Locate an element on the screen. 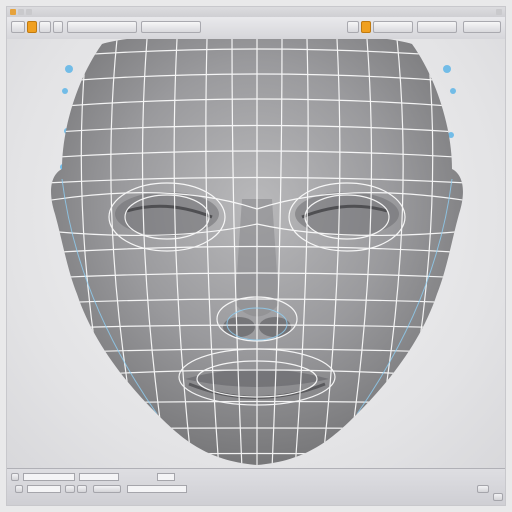 This screenshot has width=512, height=512. window-resize-icon is located at coordinates (499, 12).